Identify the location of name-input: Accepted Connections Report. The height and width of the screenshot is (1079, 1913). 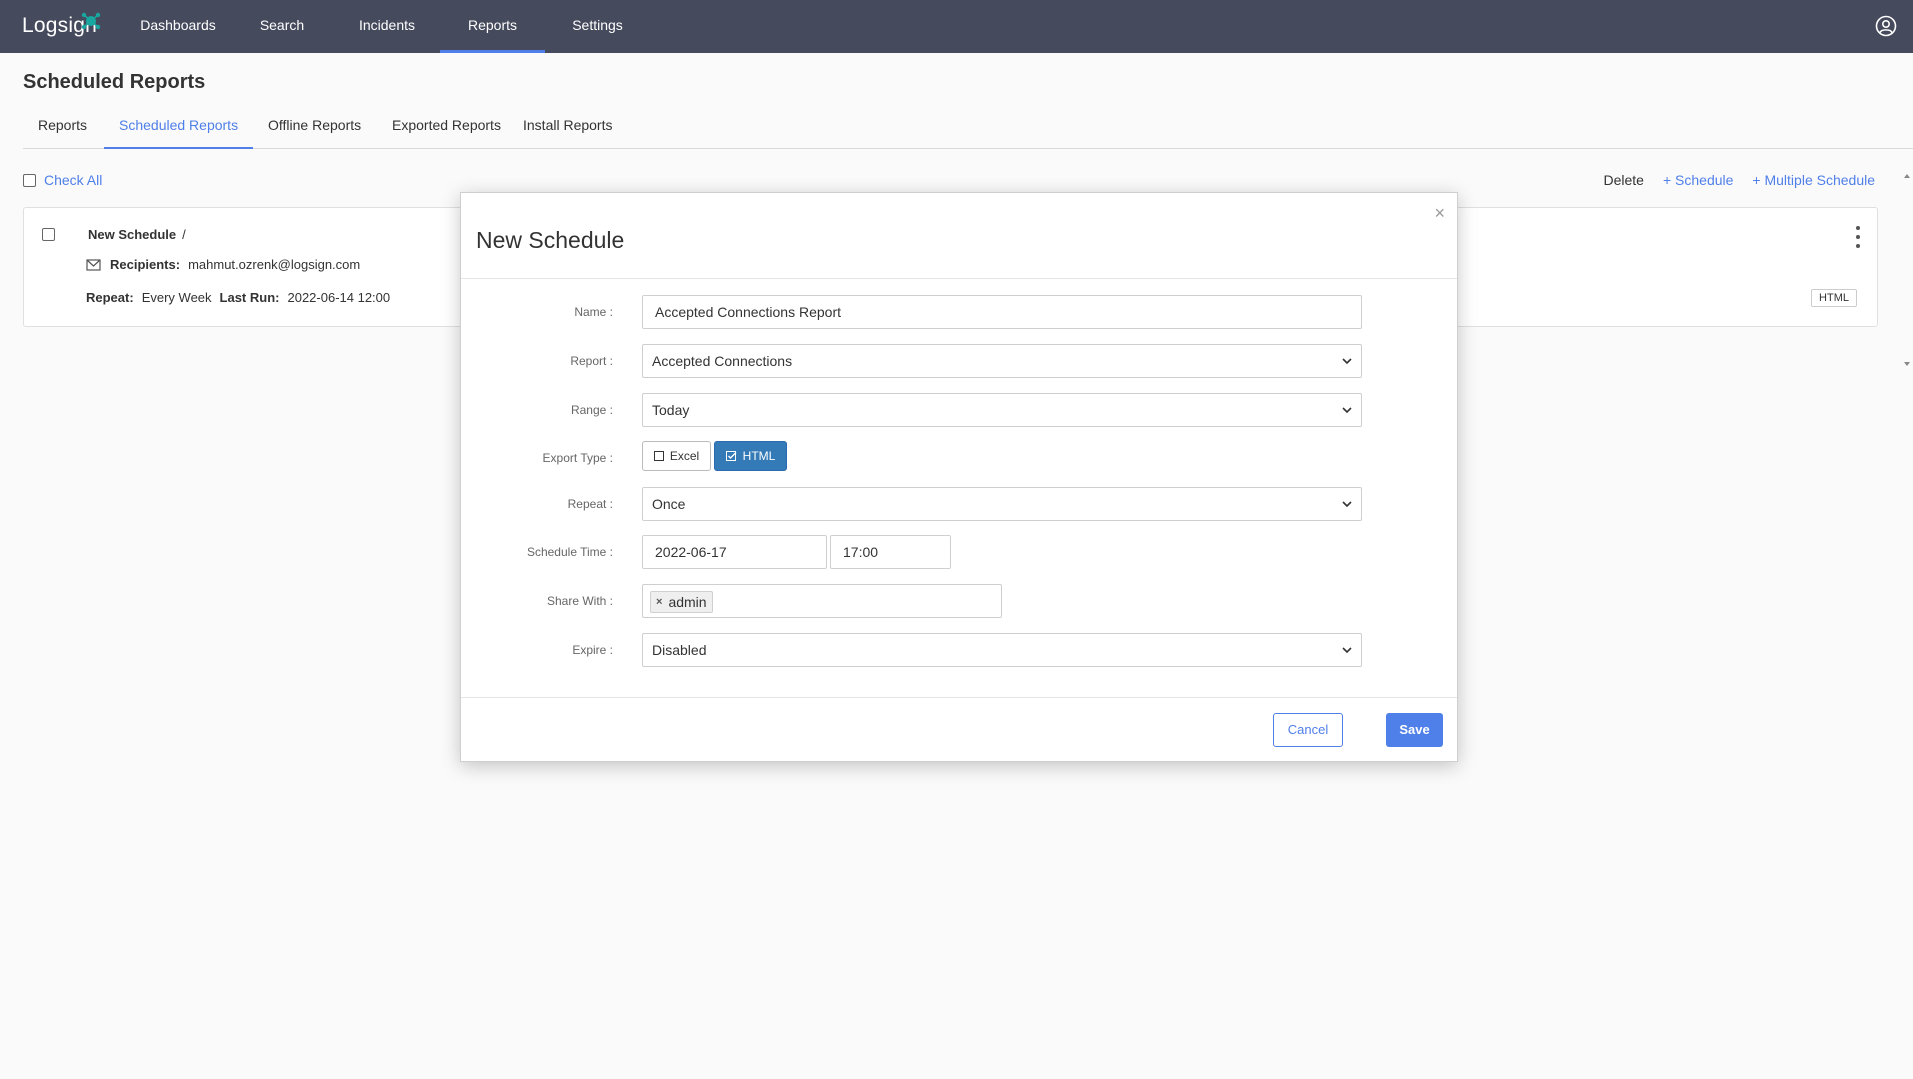
(1002, 312).